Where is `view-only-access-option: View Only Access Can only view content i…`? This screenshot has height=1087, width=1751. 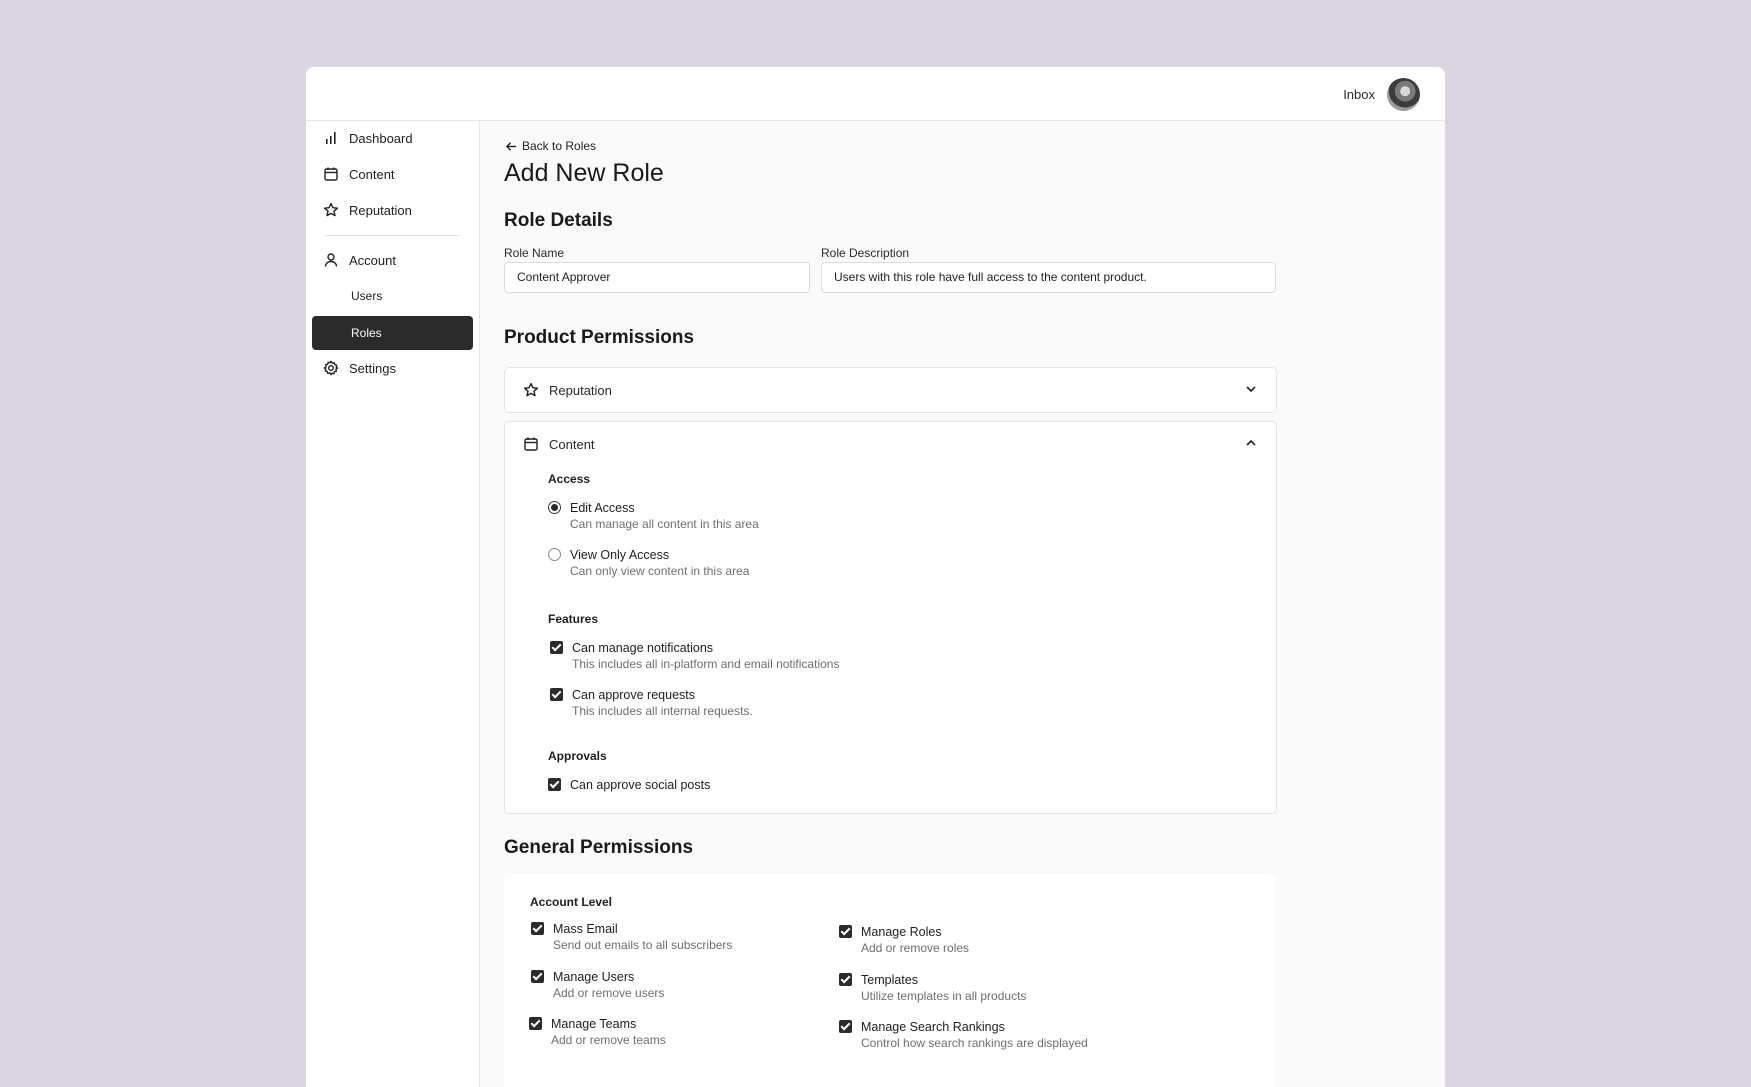 view-only-access-option: View Only Access Can only view content i… is located at coordinates (648, 563).